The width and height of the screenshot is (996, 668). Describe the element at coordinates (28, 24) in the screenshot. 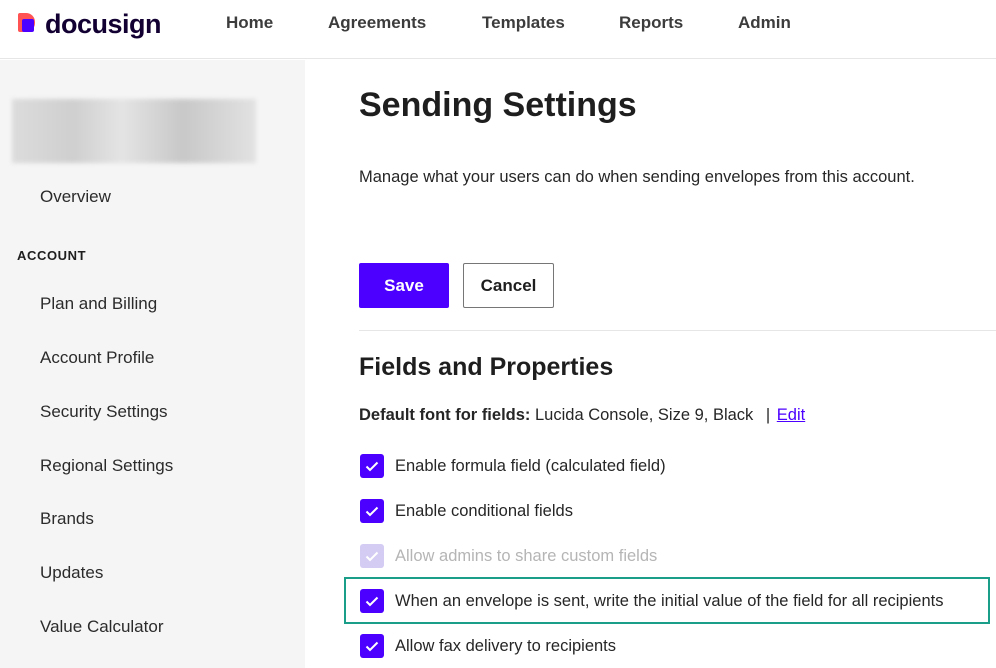

I see `docusign-logo-icon` at that location.